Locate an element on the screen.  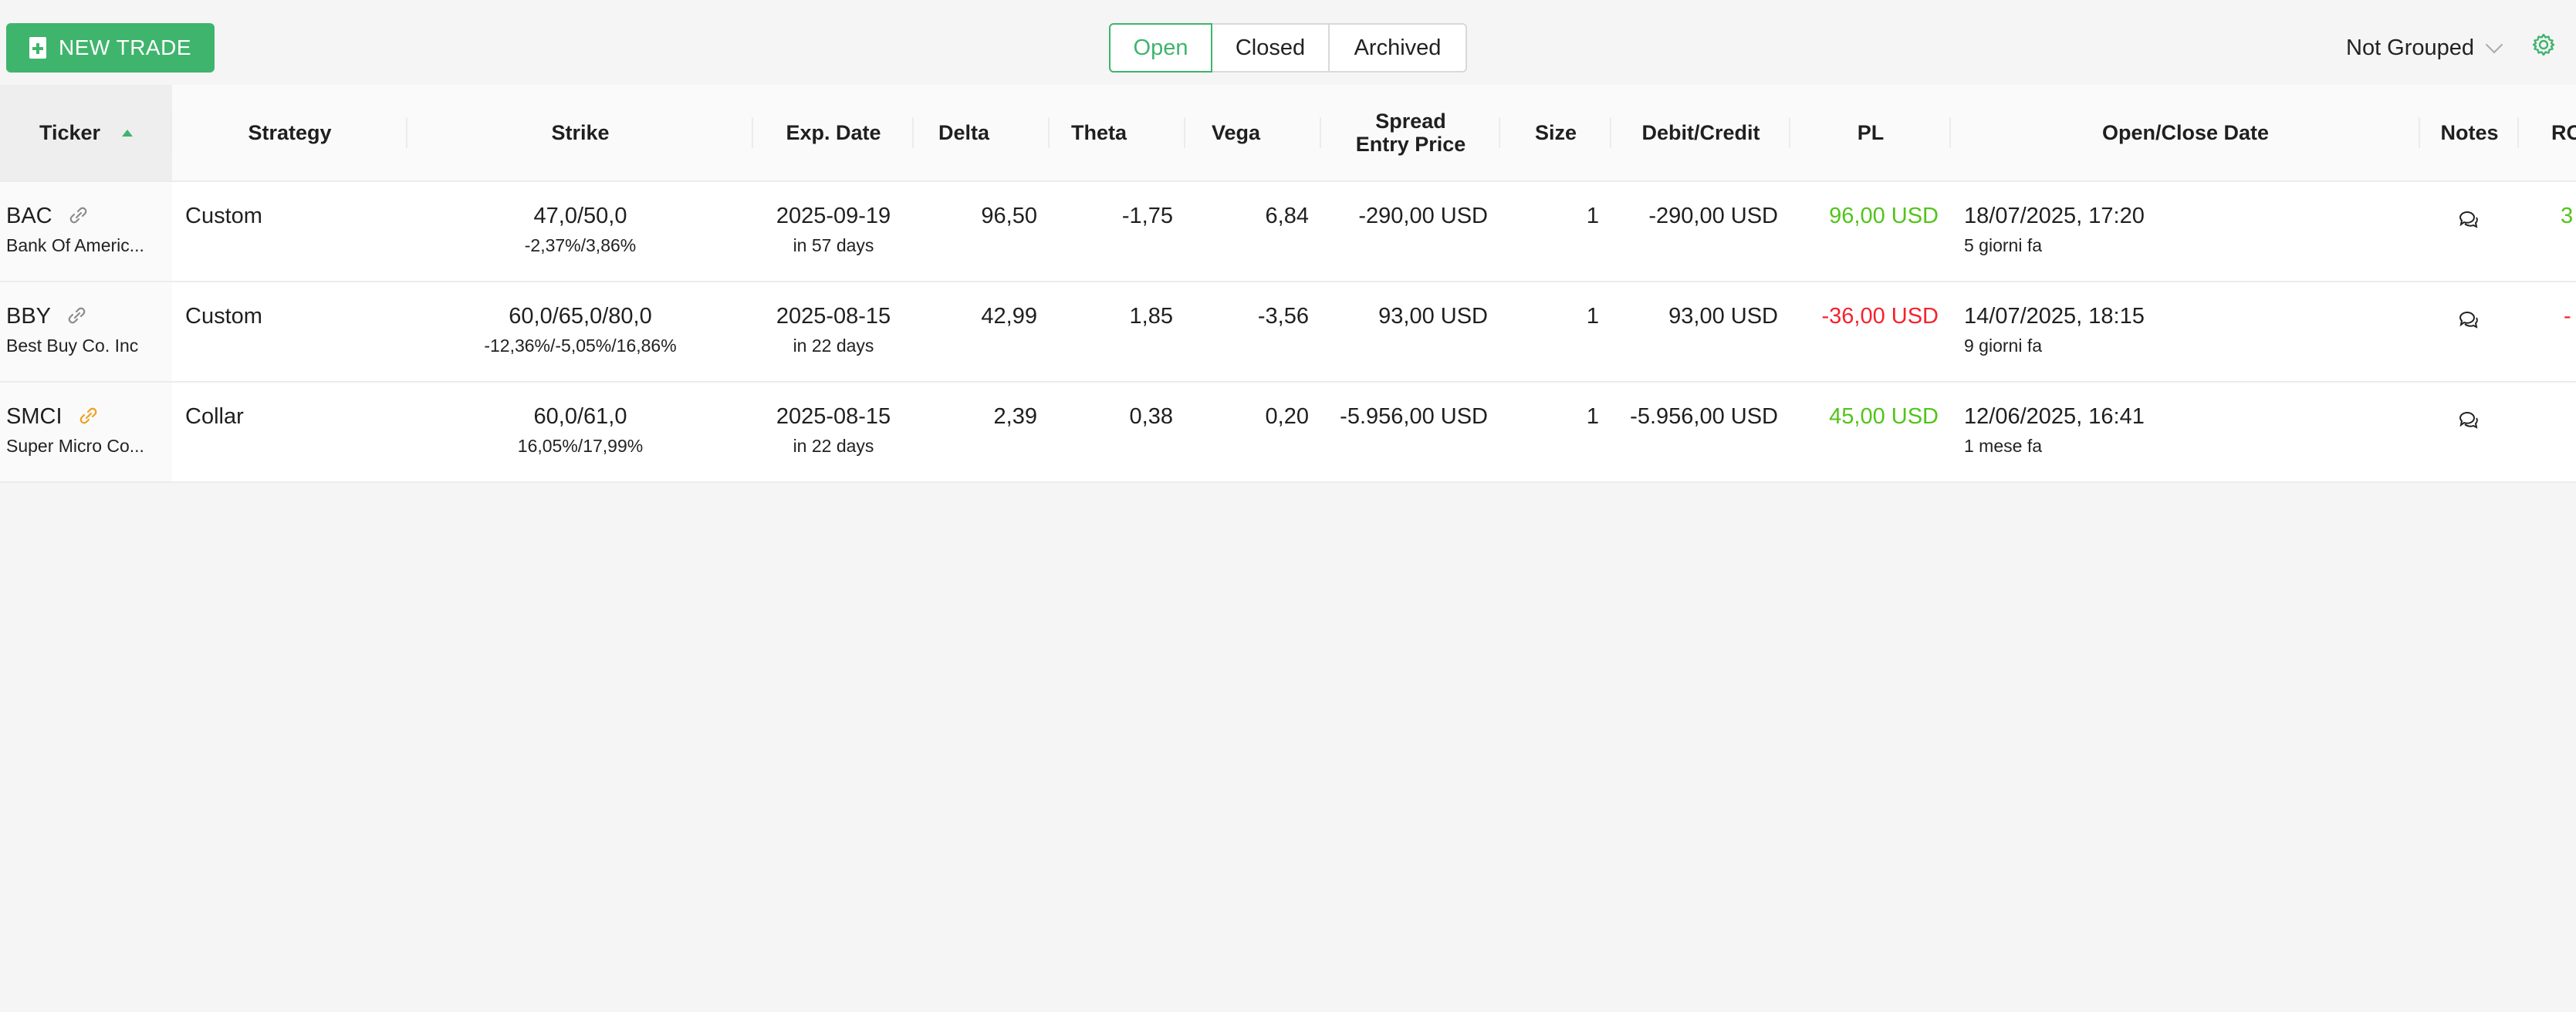
strike-cell: 47,0/50,0 -2,37%/3,86% is located at coordinates (580, 230).